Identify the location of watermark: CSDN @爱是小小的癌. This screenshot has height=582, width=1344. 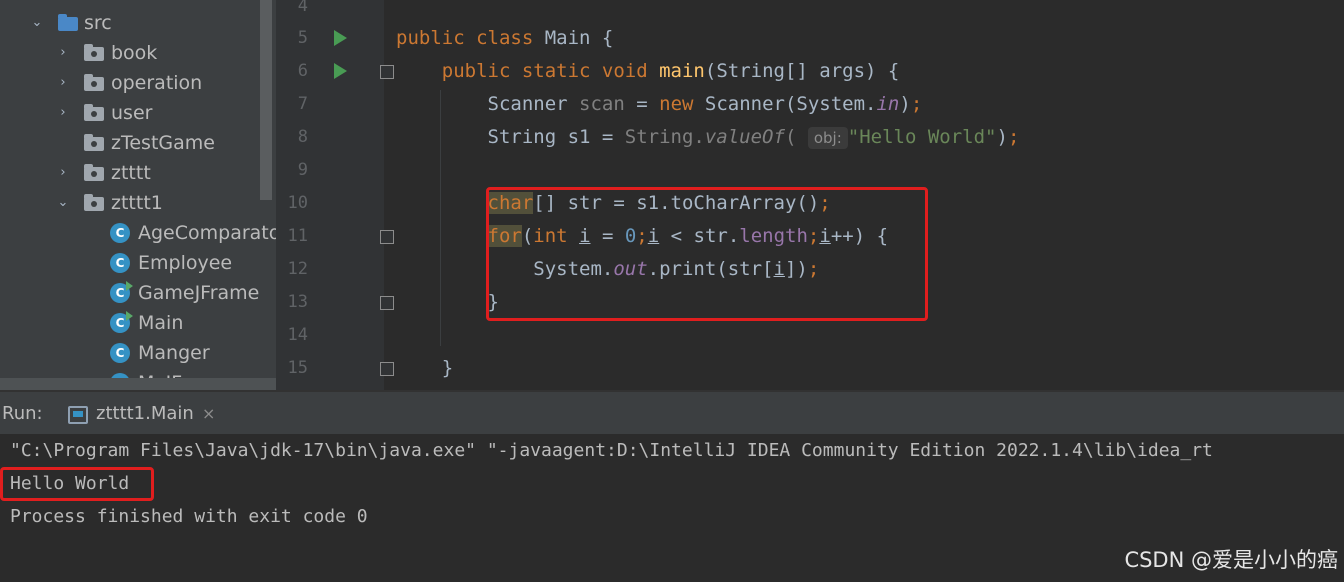
(1231, 560).